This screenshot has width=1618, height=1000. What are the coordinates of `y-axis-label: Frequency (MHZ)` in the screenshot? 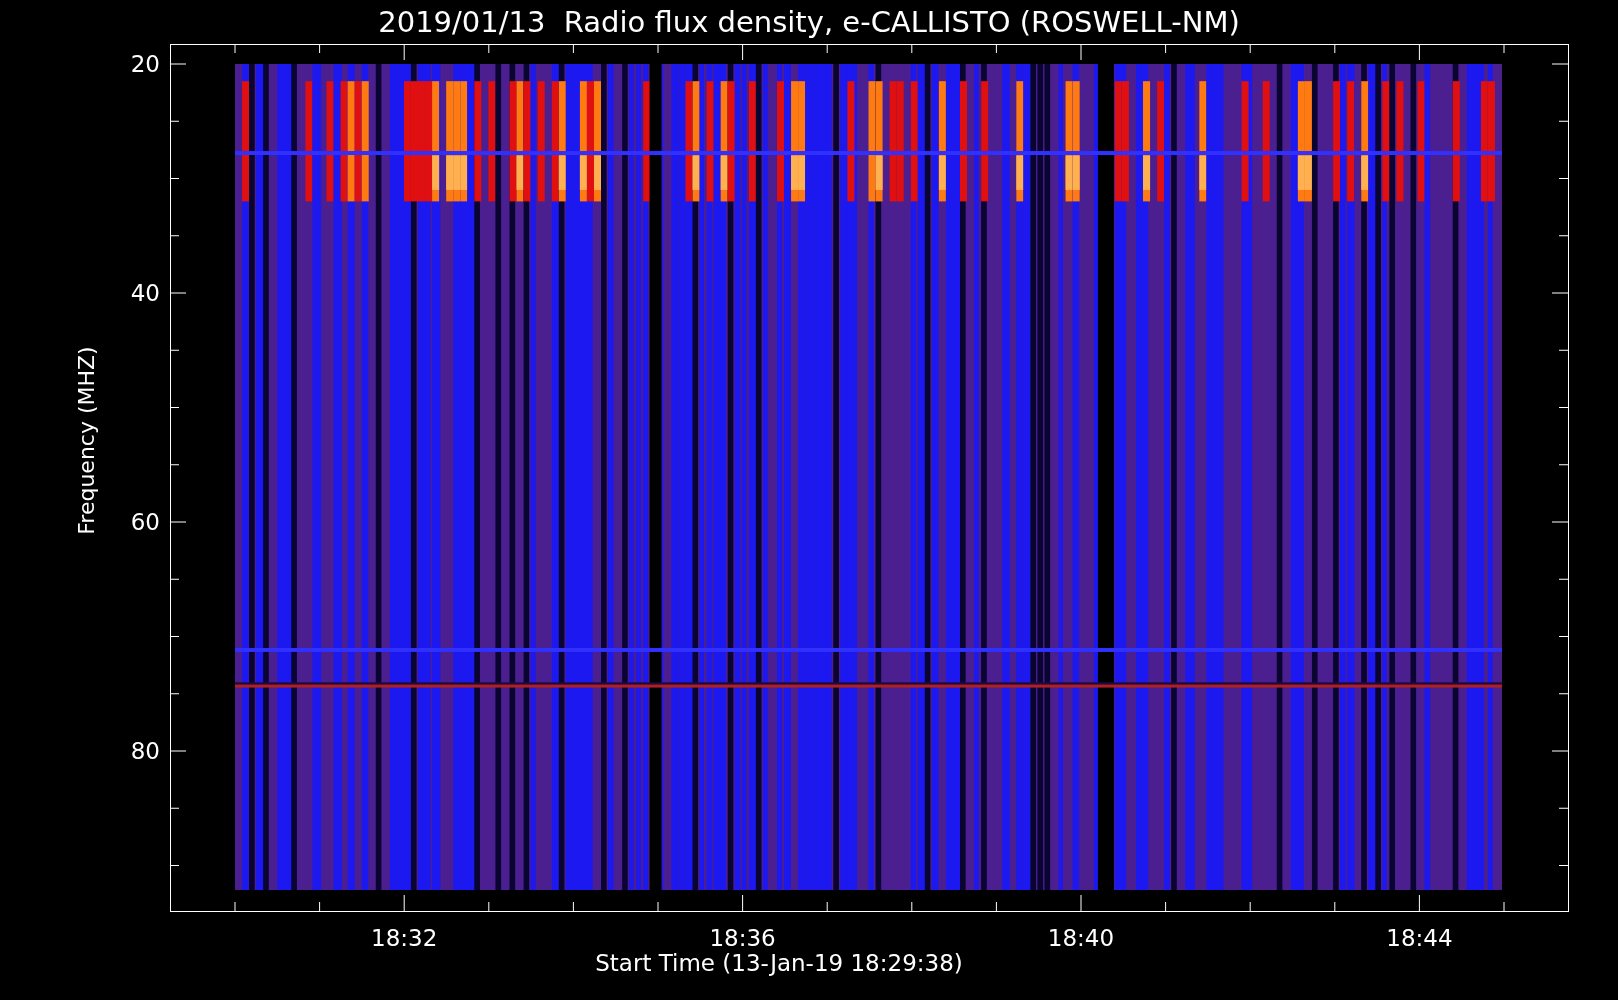 It's located at (86, 440).